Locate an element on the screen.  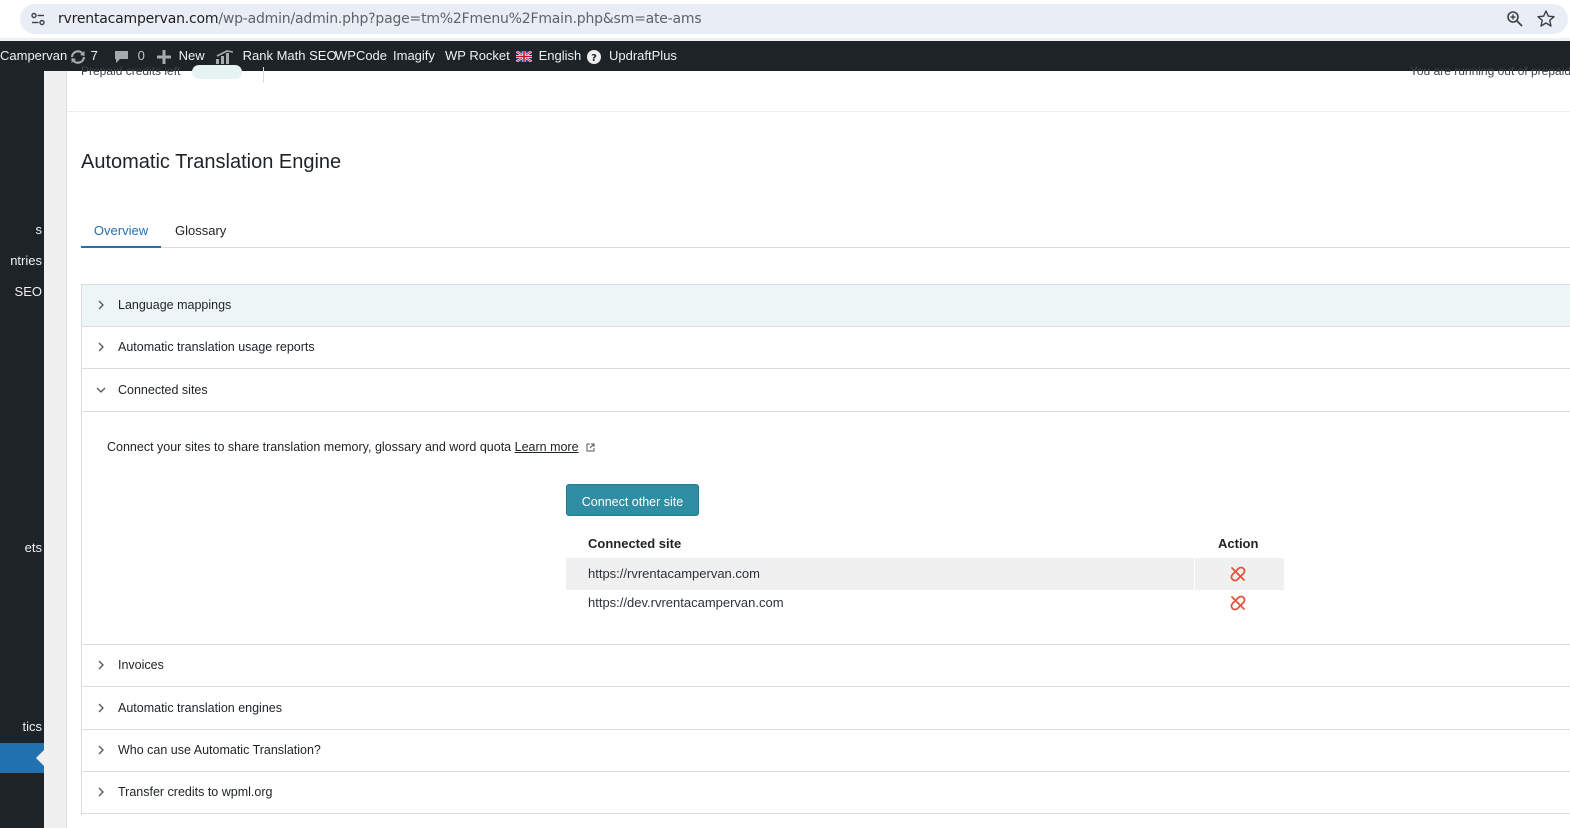
comments-icon is located at coordinates (121, 56).